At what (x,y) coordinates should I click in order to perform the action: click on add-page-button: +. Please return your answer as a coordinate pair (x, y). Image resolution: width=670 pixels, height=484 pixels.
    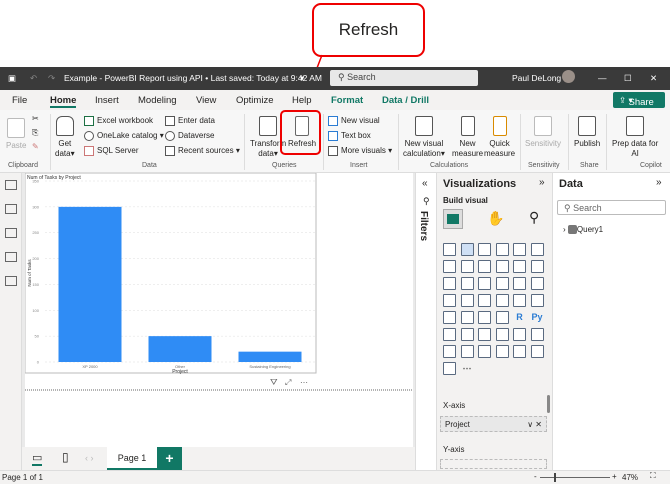
    Looking at the image, I should click on (169, 458).